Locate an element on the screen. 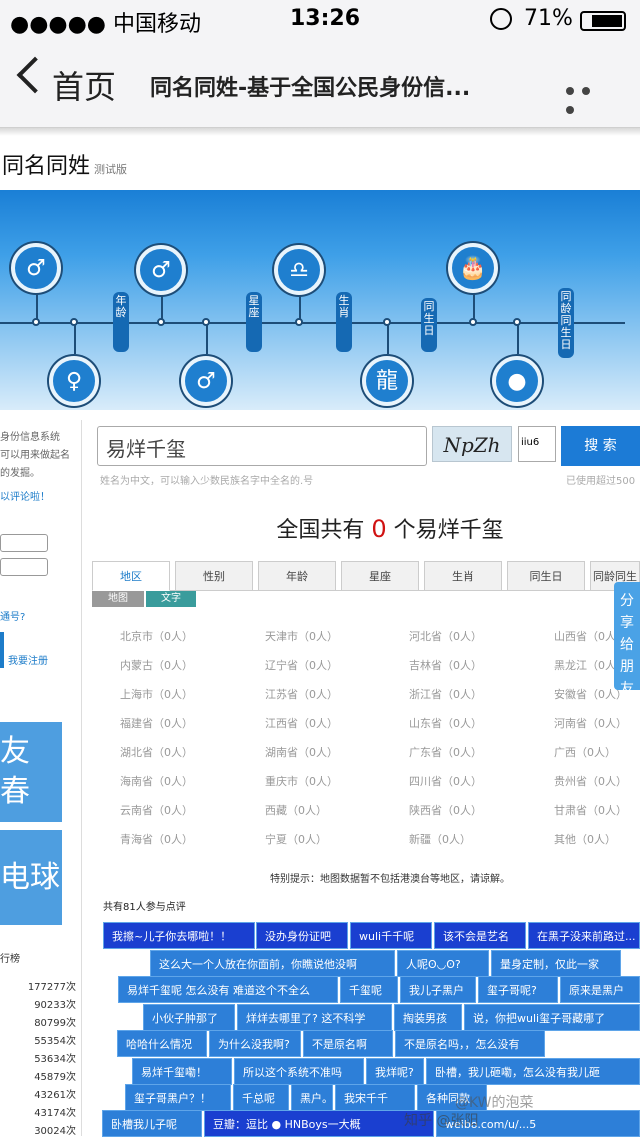  timeline-stem is located at coordinates (207, 339).